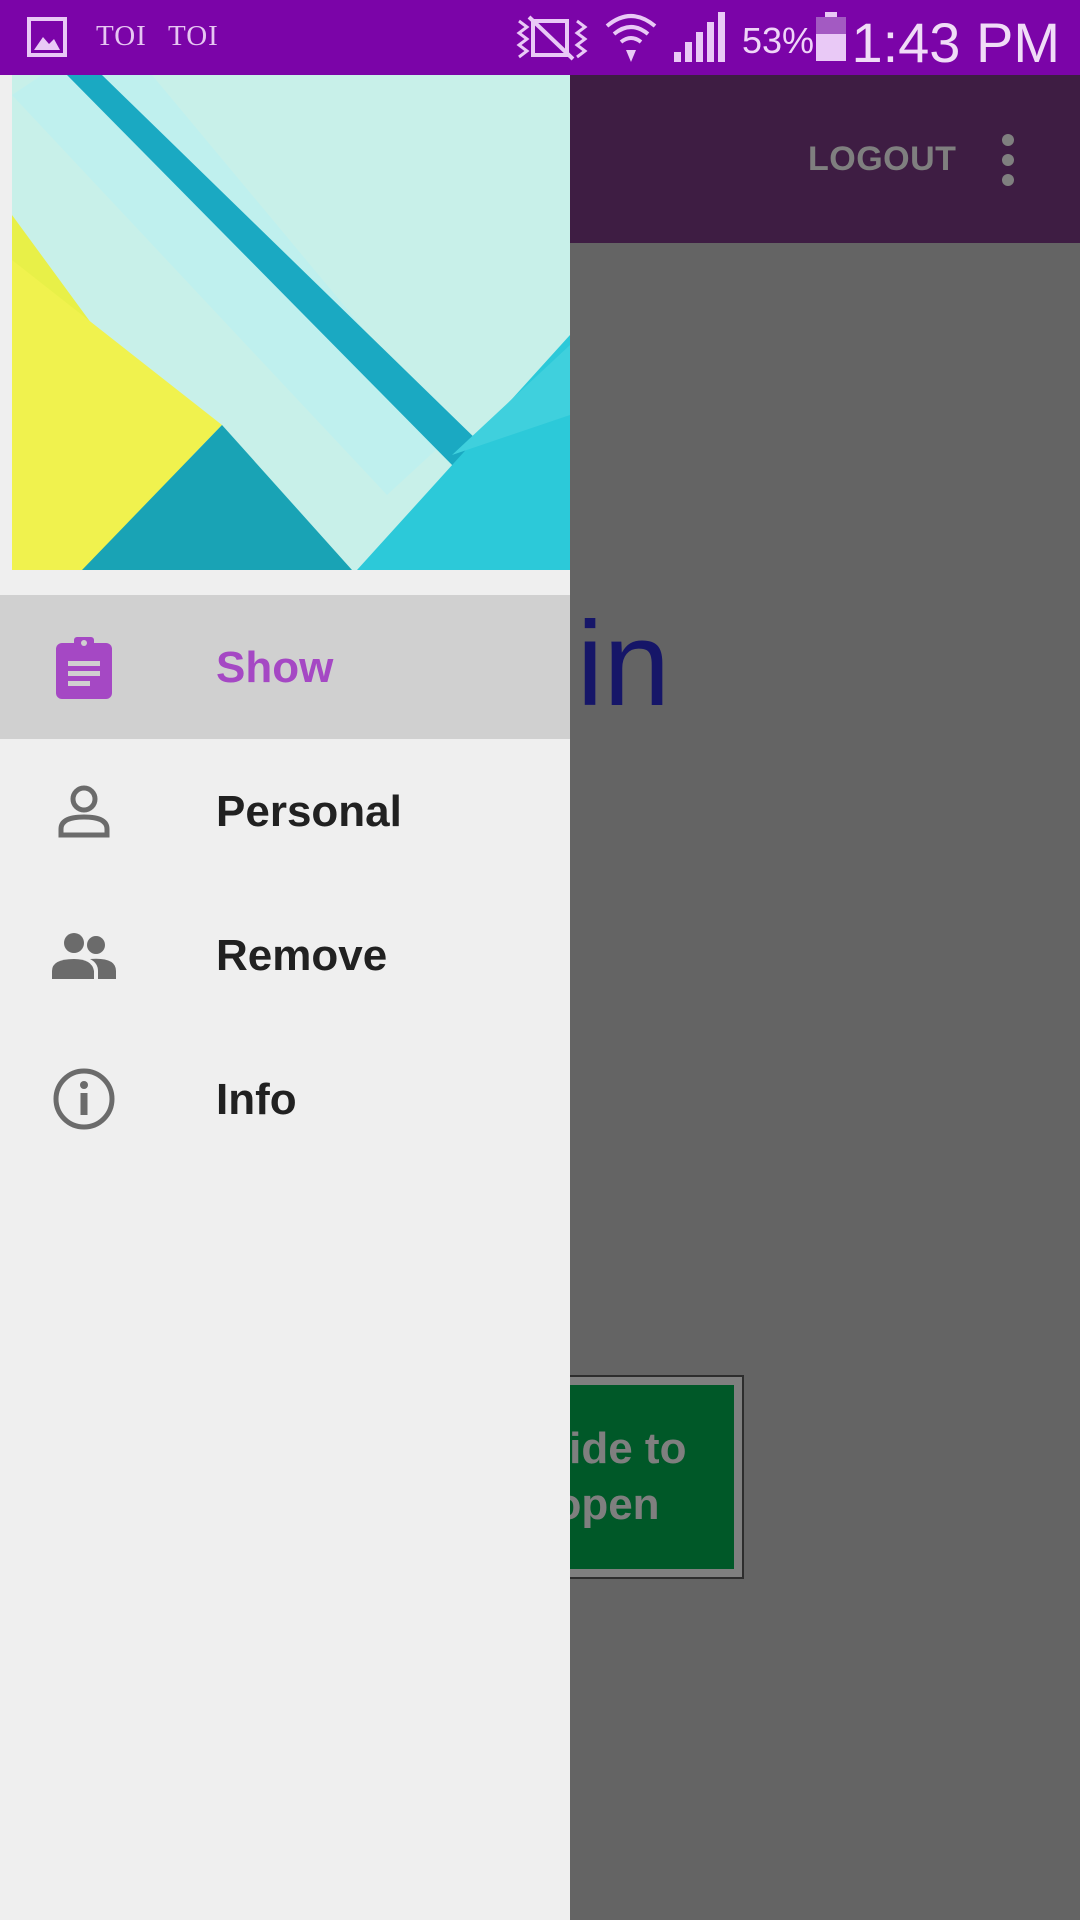 The width and height of the screenshot is (1080, 1920). I want to click on mute-icon, so click(552, 38).